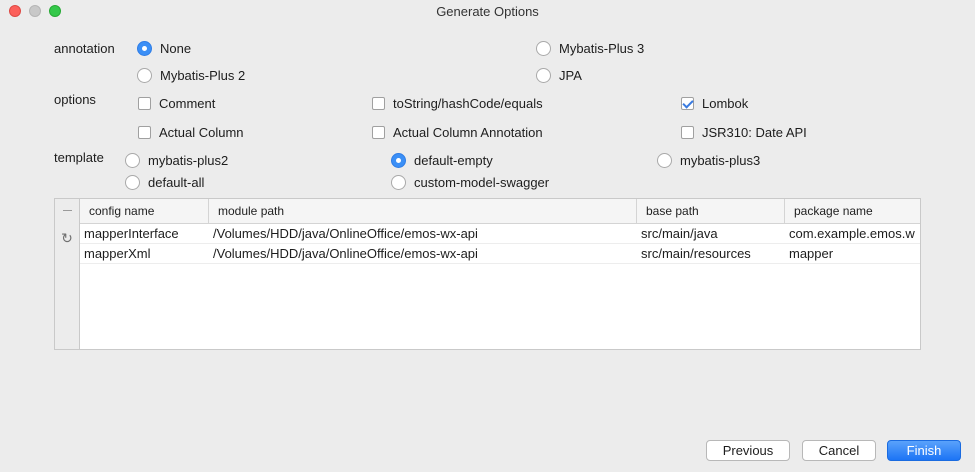 The image size is (975, 472). Describe the element at coordinates (711, 254) in the screenshot. I see `cell-base-path: src/main/resources` at that location.